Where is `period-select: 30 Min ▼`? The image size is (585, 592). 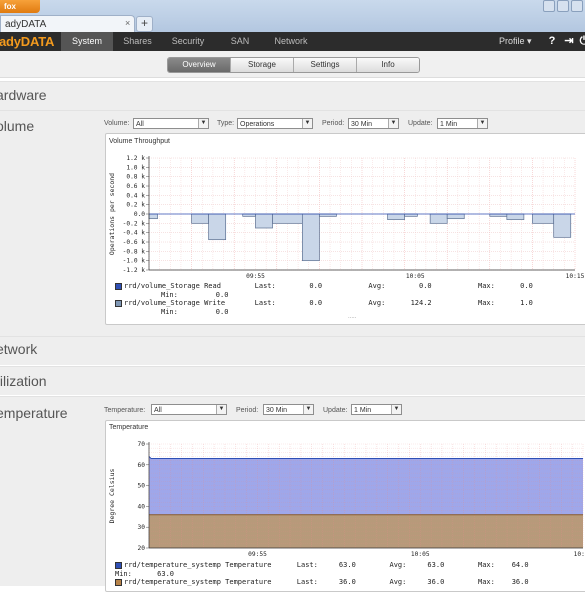
period-select: 30 Min ▼ is located at coordinates (373, 123).